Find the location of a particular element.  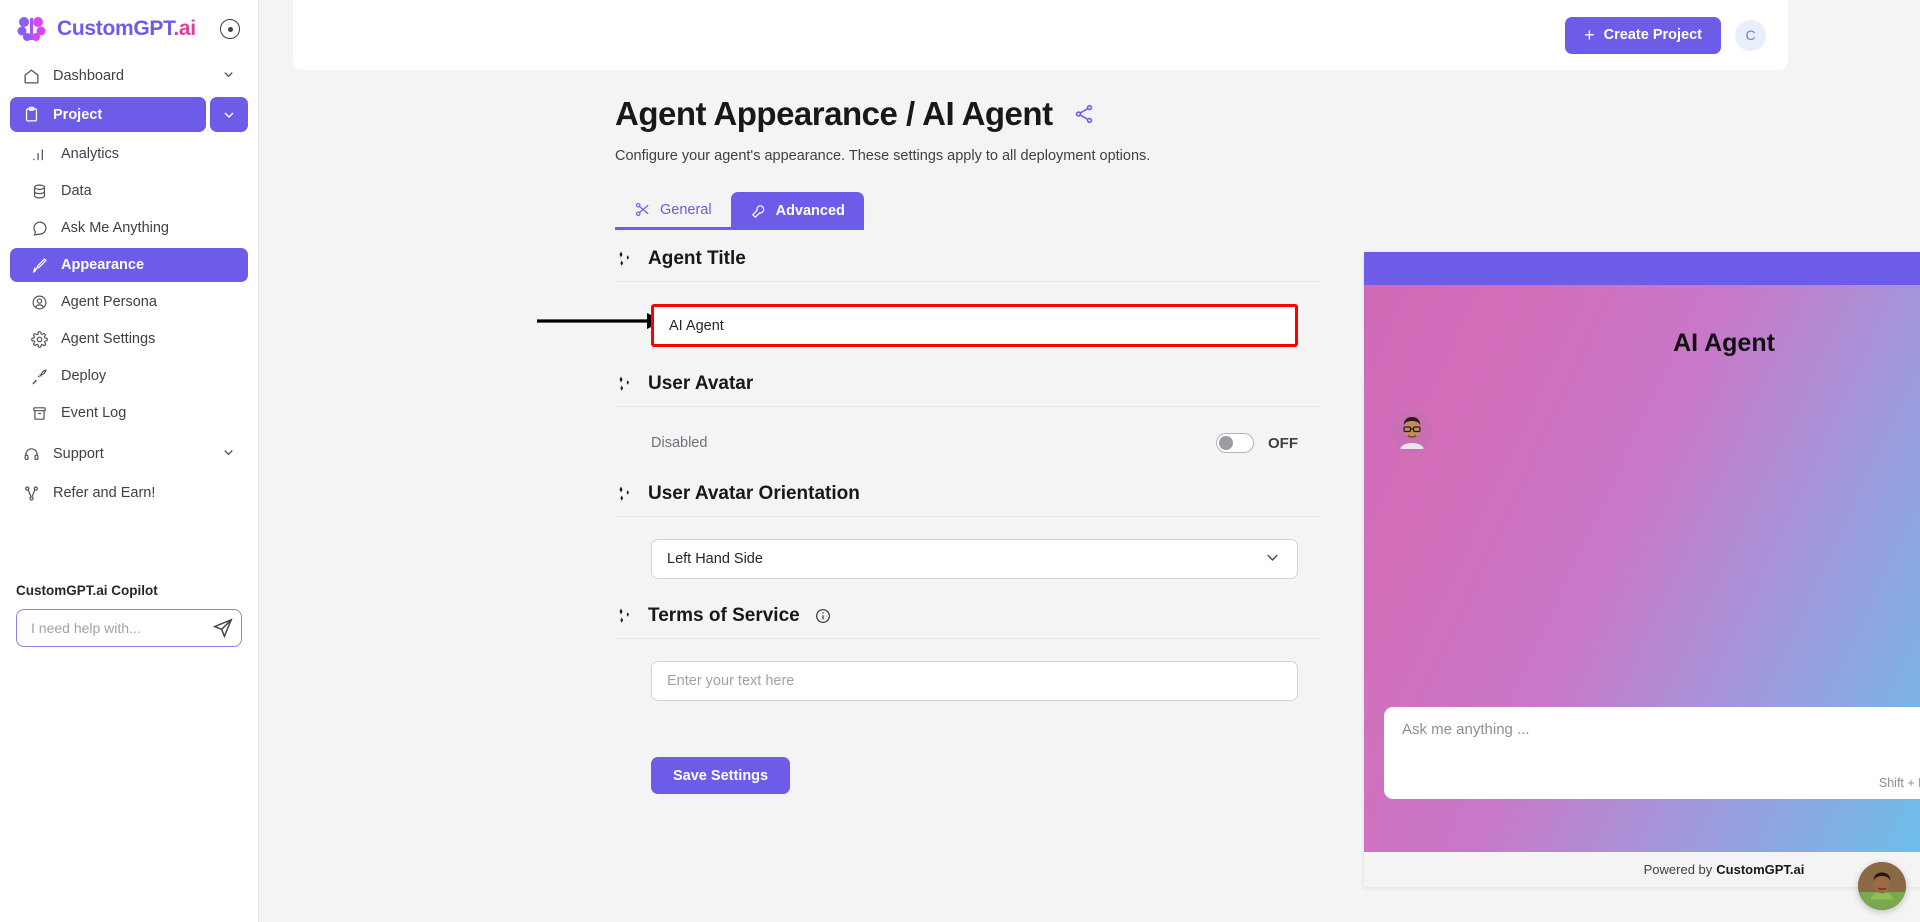

sidebar-item-label: Dashboard is located at coordinates (88, 76).